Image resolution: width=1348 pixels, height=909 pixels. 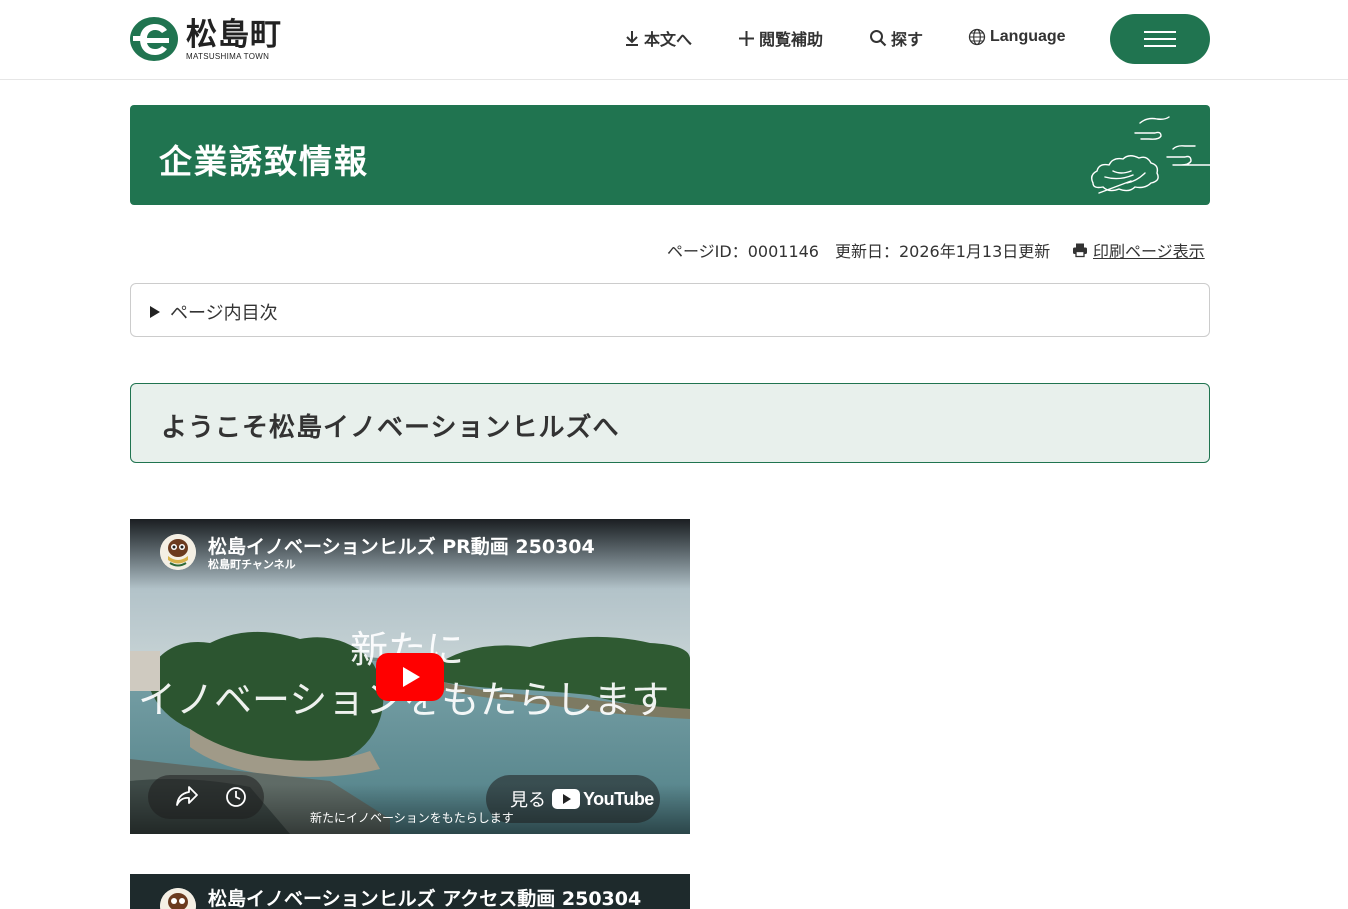 What do you see at coordinates (907, 39) in the screenshot?
I see `search-menu-label: 探す` at bounding box center [907, 39].